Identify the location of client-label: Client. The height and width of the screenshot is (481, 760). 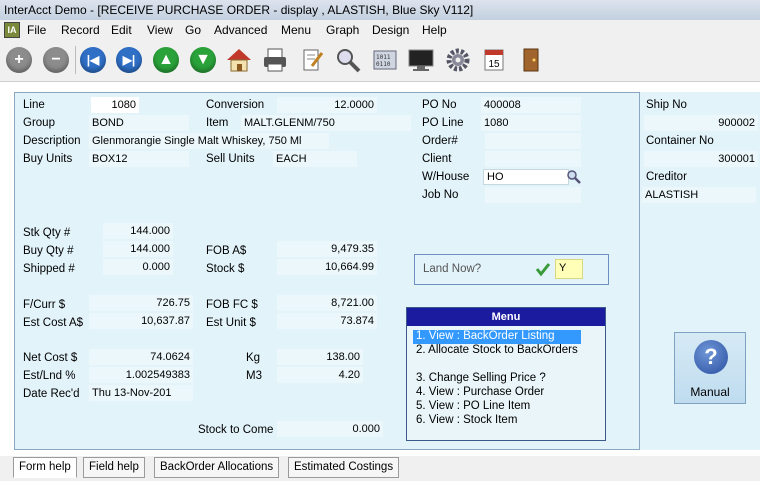
(437, 159).